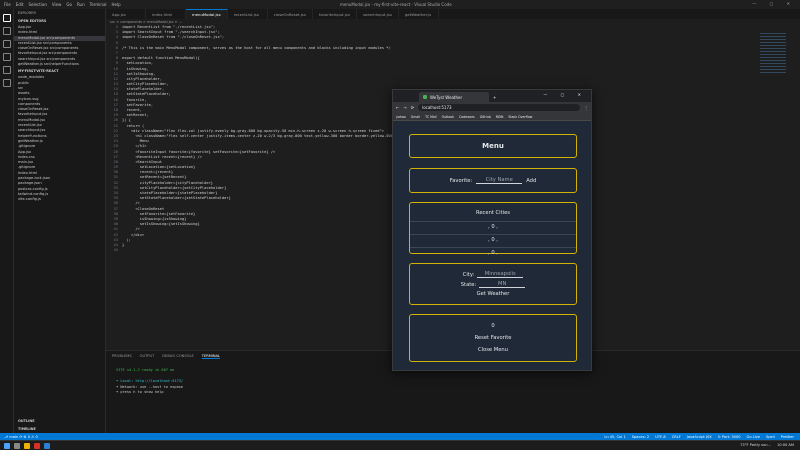 The height and width of the screenshot is (450, 800). Describe the element at coordinates (787, 437) in the screenshot. I see `status-item: Prettier` at that location.